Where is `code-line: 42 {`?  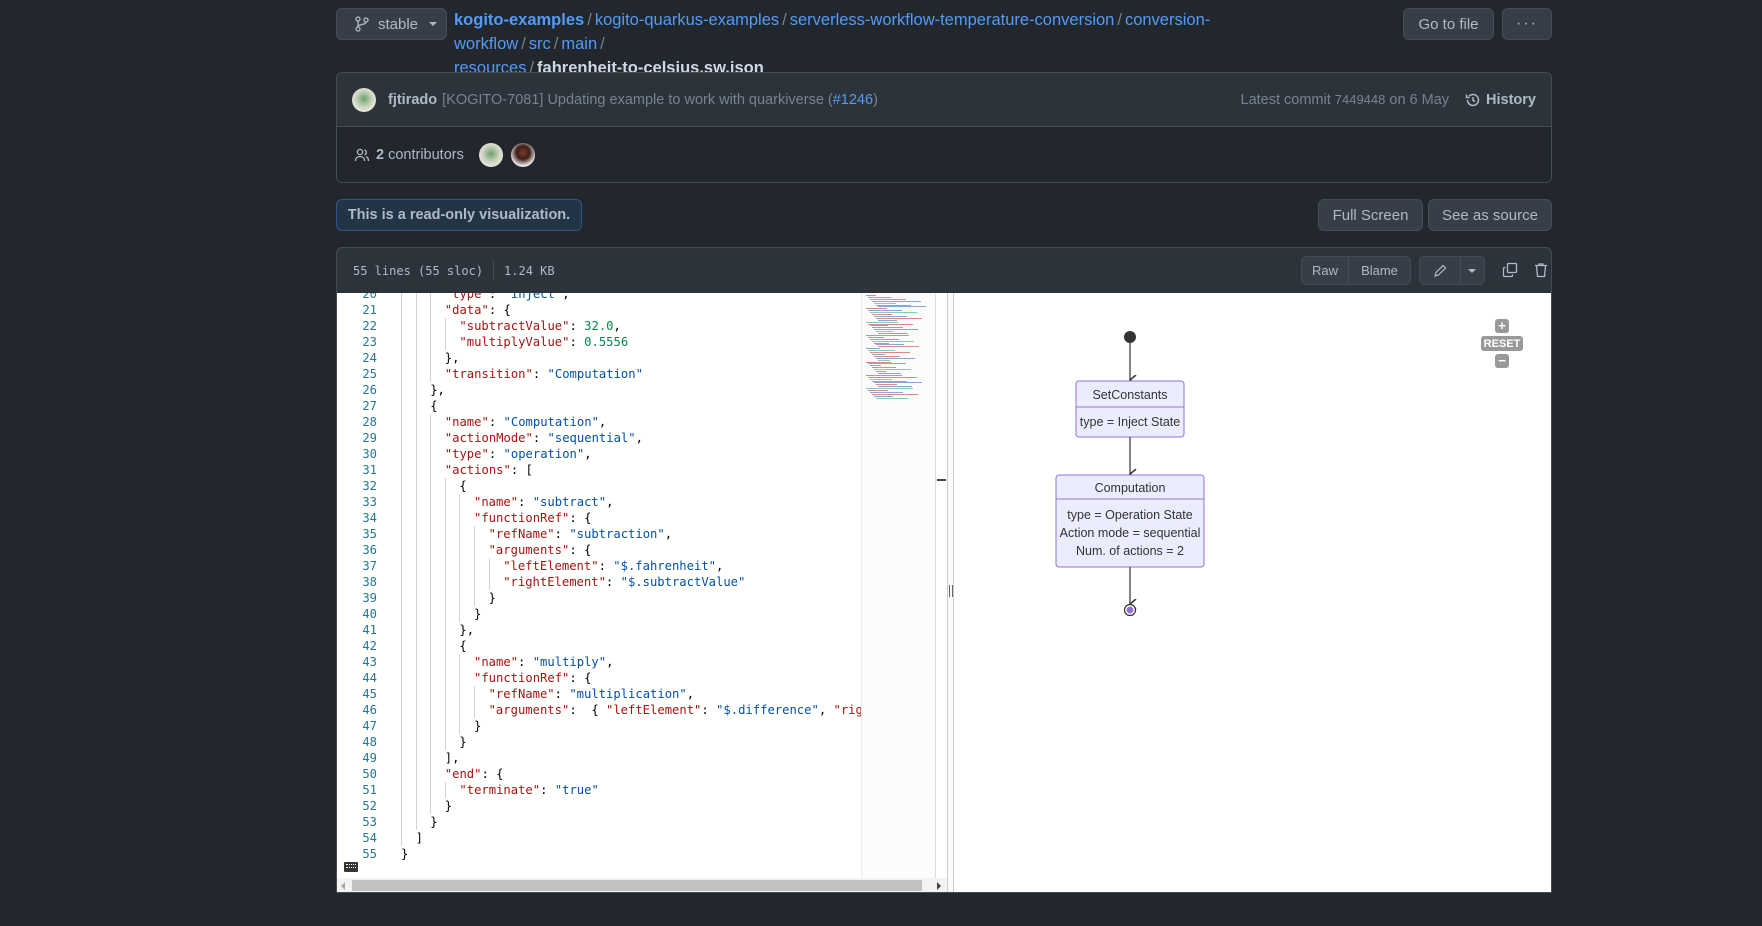 code-line: 42 { is located at coordinates (599, 646).